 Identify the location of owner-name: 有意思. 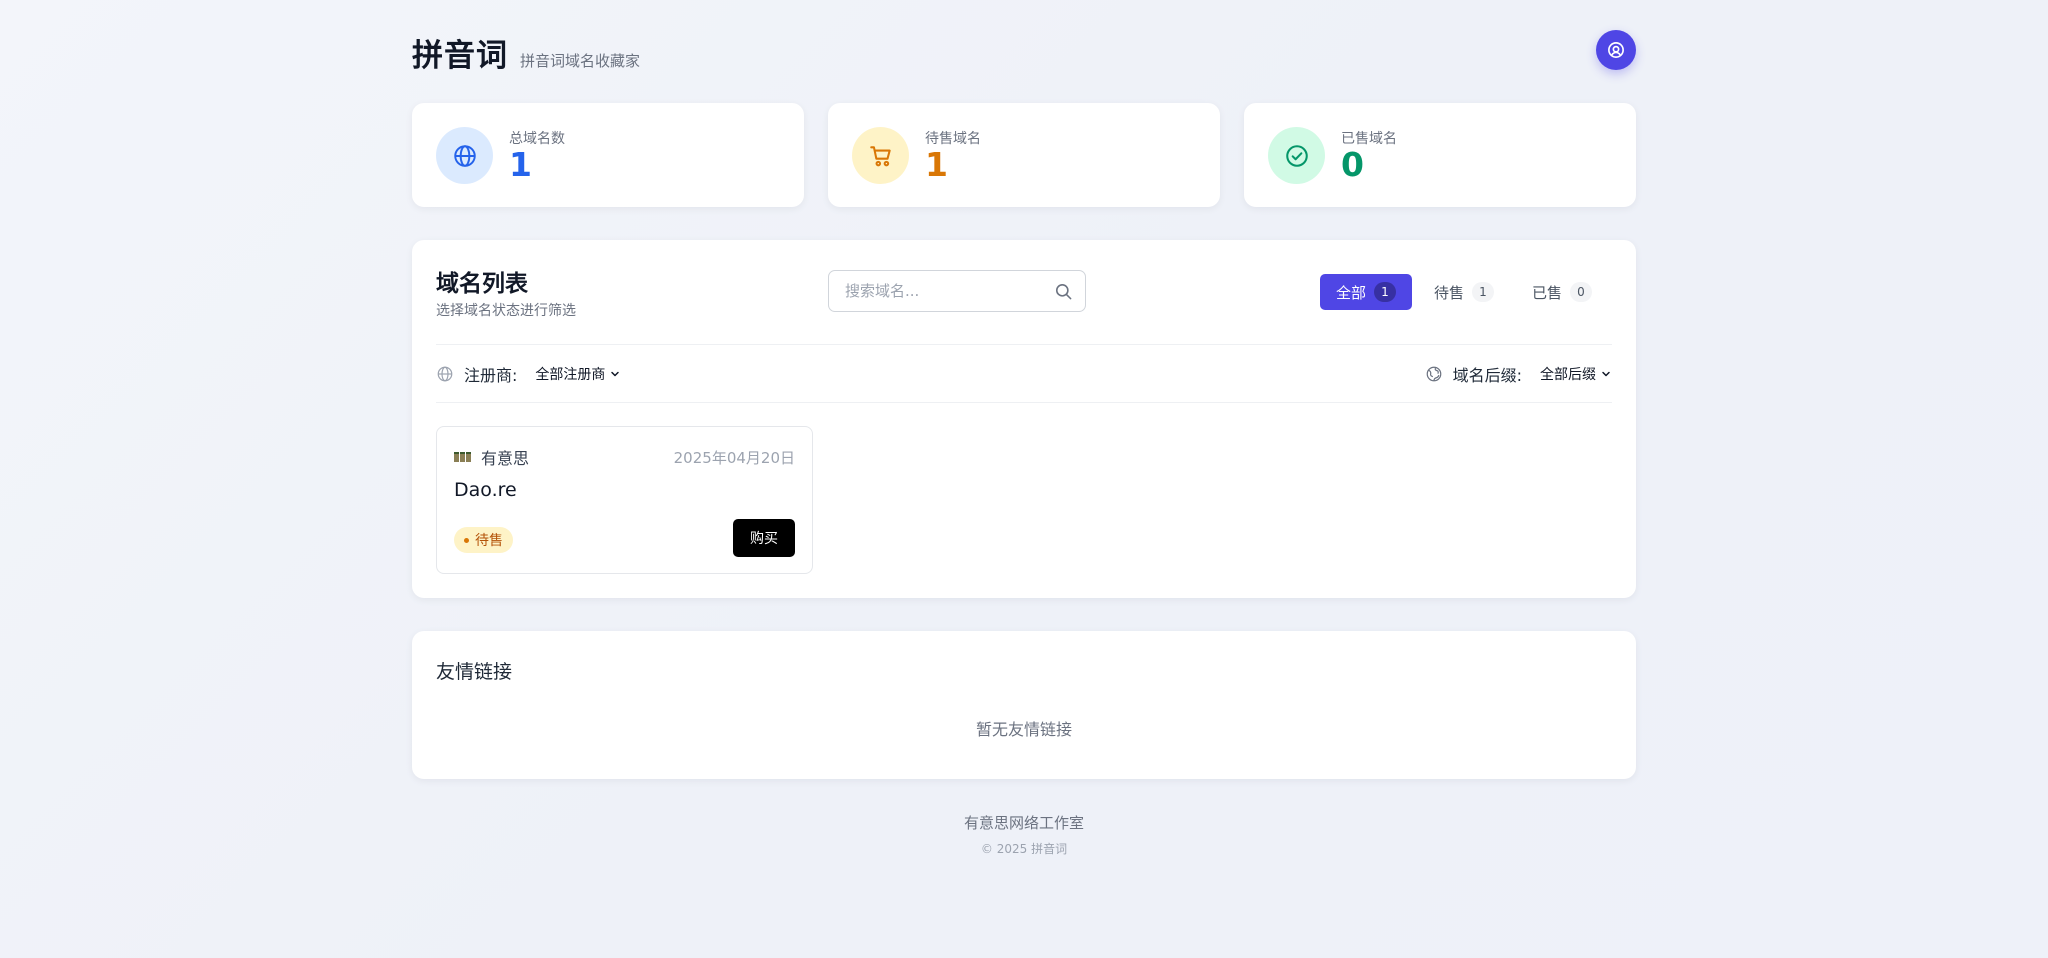
(505, 458).